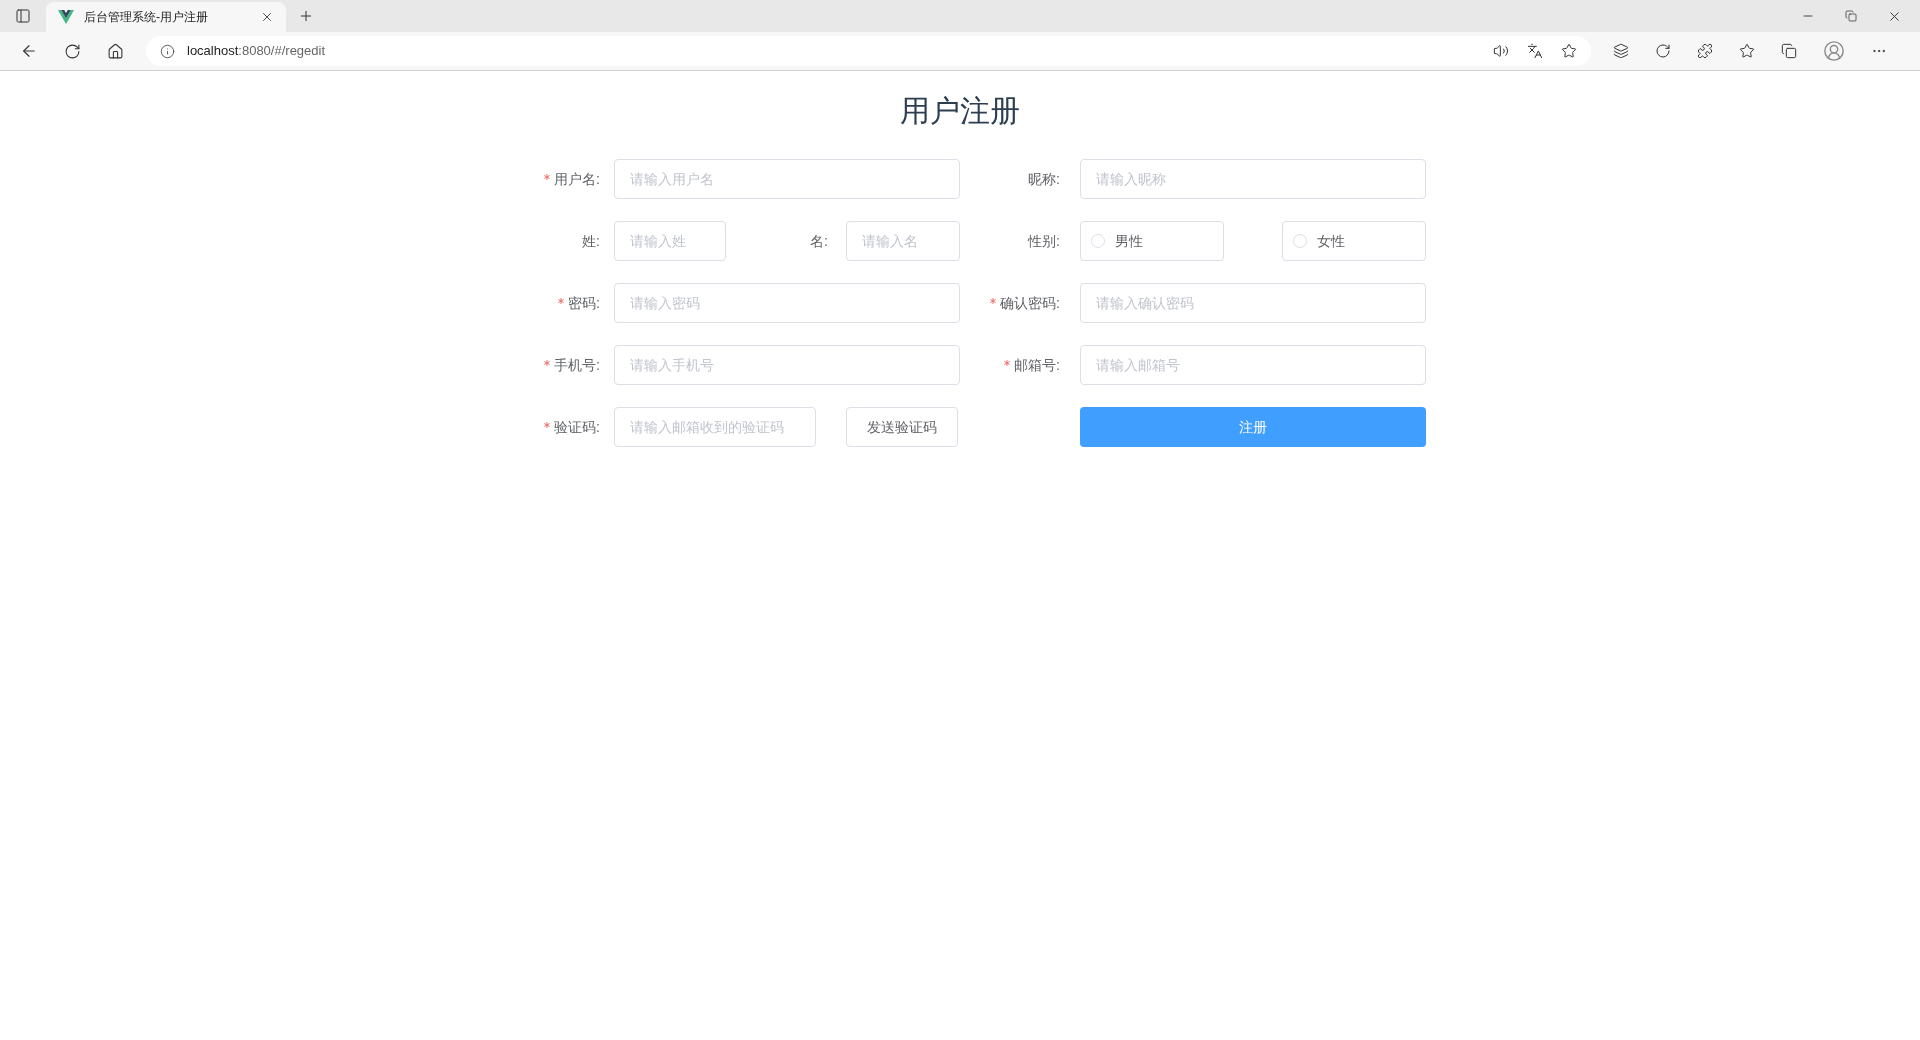 Image resolution: width=1920 pixels, height=1040 pixels. I want to click on v-logo-icon, so click(66, 17).